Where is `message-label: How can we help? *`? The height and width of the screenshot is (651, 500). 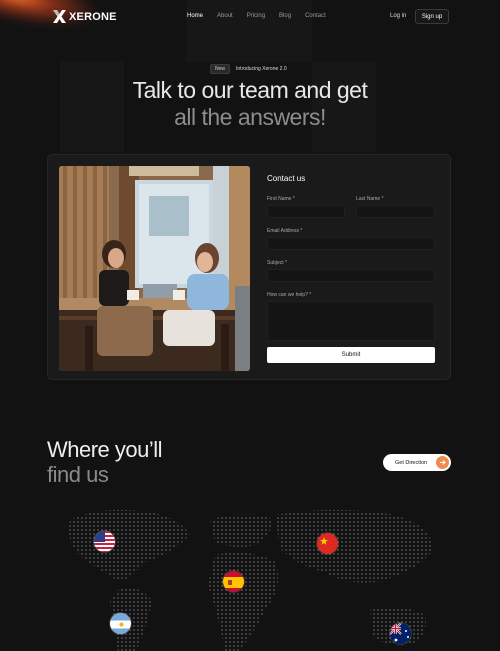
message-label: How can we help? * is located at coordinates (289, 295).